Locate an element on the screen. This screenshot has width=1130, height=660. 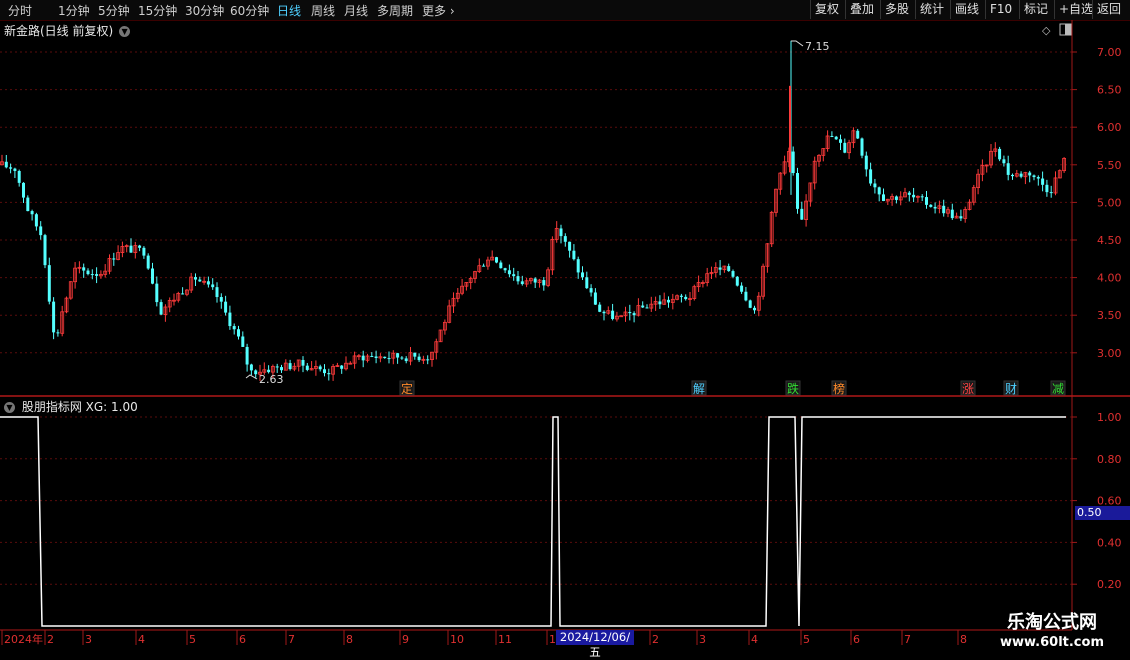
date-tick-label: 2 is located at coordinates (50, 639).